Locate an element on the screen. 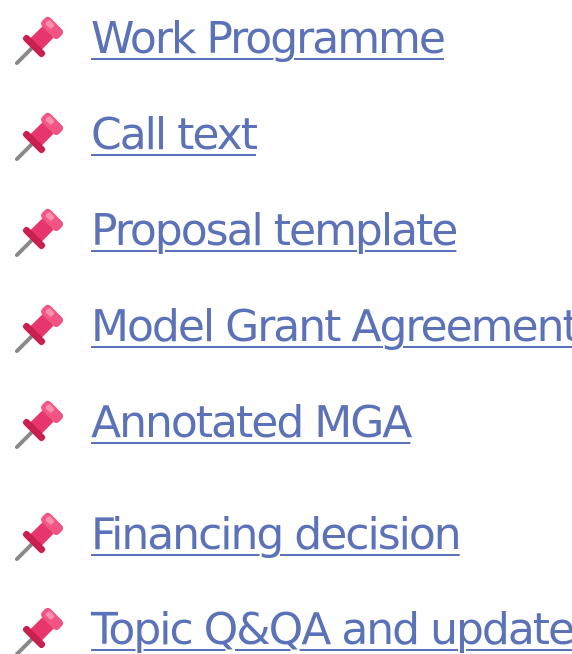 Image resolution: width=572 pixels, height=654 pixels. list-item-financing-decision: Financing decision is located at coordinates (286, 535).